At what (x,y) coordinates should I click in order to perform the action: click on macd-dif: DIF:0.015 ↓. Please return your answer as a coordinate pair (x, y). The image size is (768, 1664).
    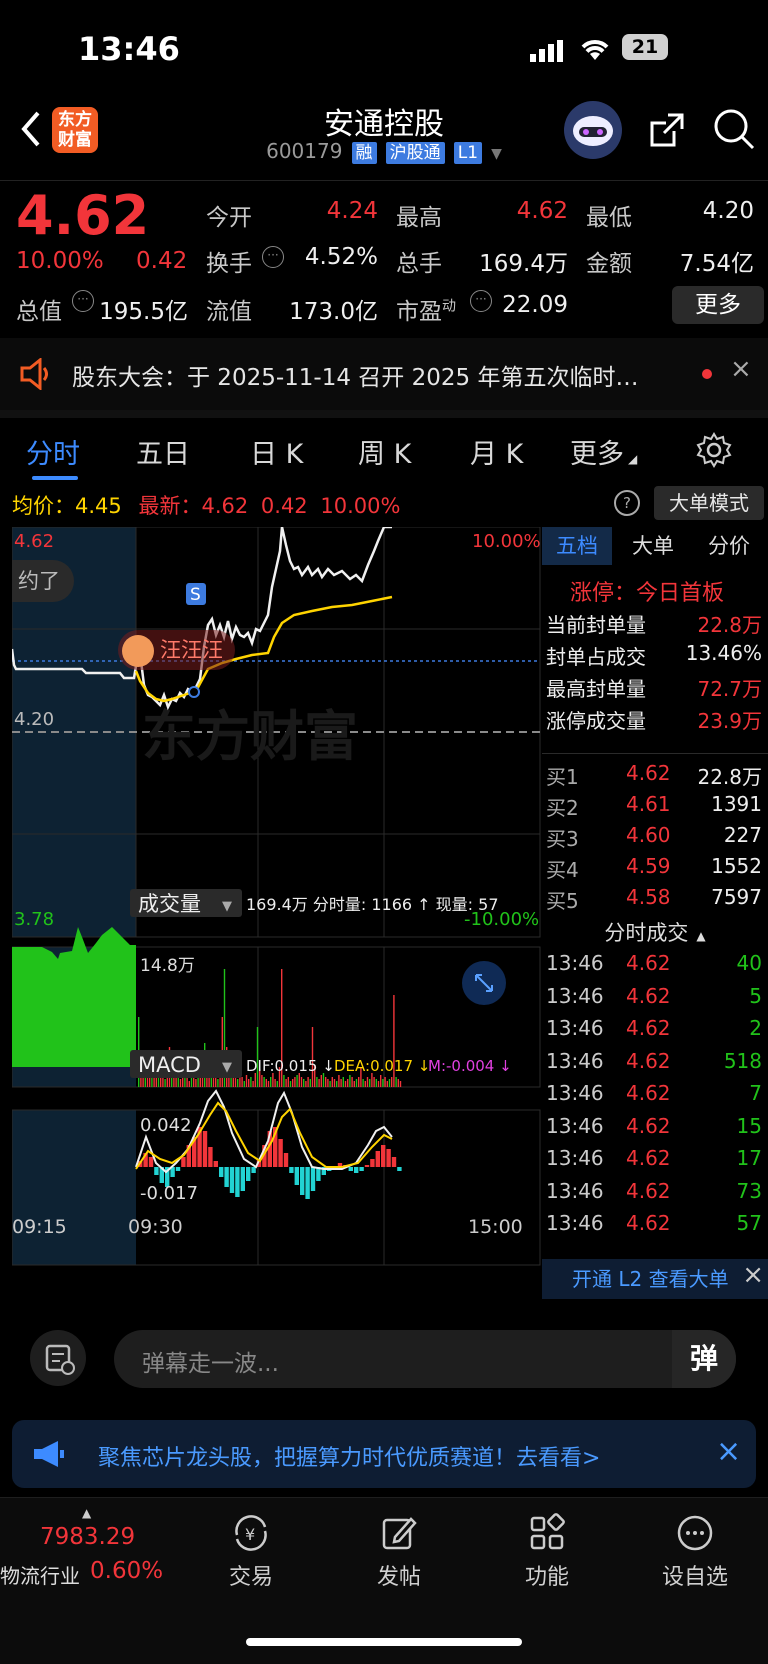
    Looking at the image, I should click on (290, 1066).